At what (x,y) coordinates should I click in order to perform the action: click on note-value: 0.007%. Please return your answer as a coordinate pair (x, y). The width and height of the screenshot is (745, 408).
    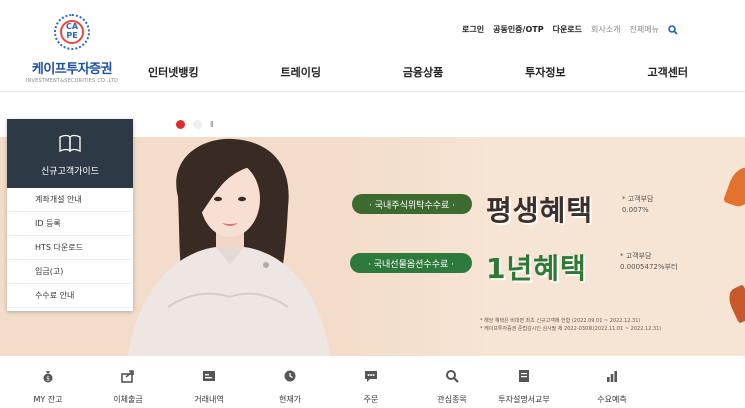
    Looking at the image, I should click on (635, 210).